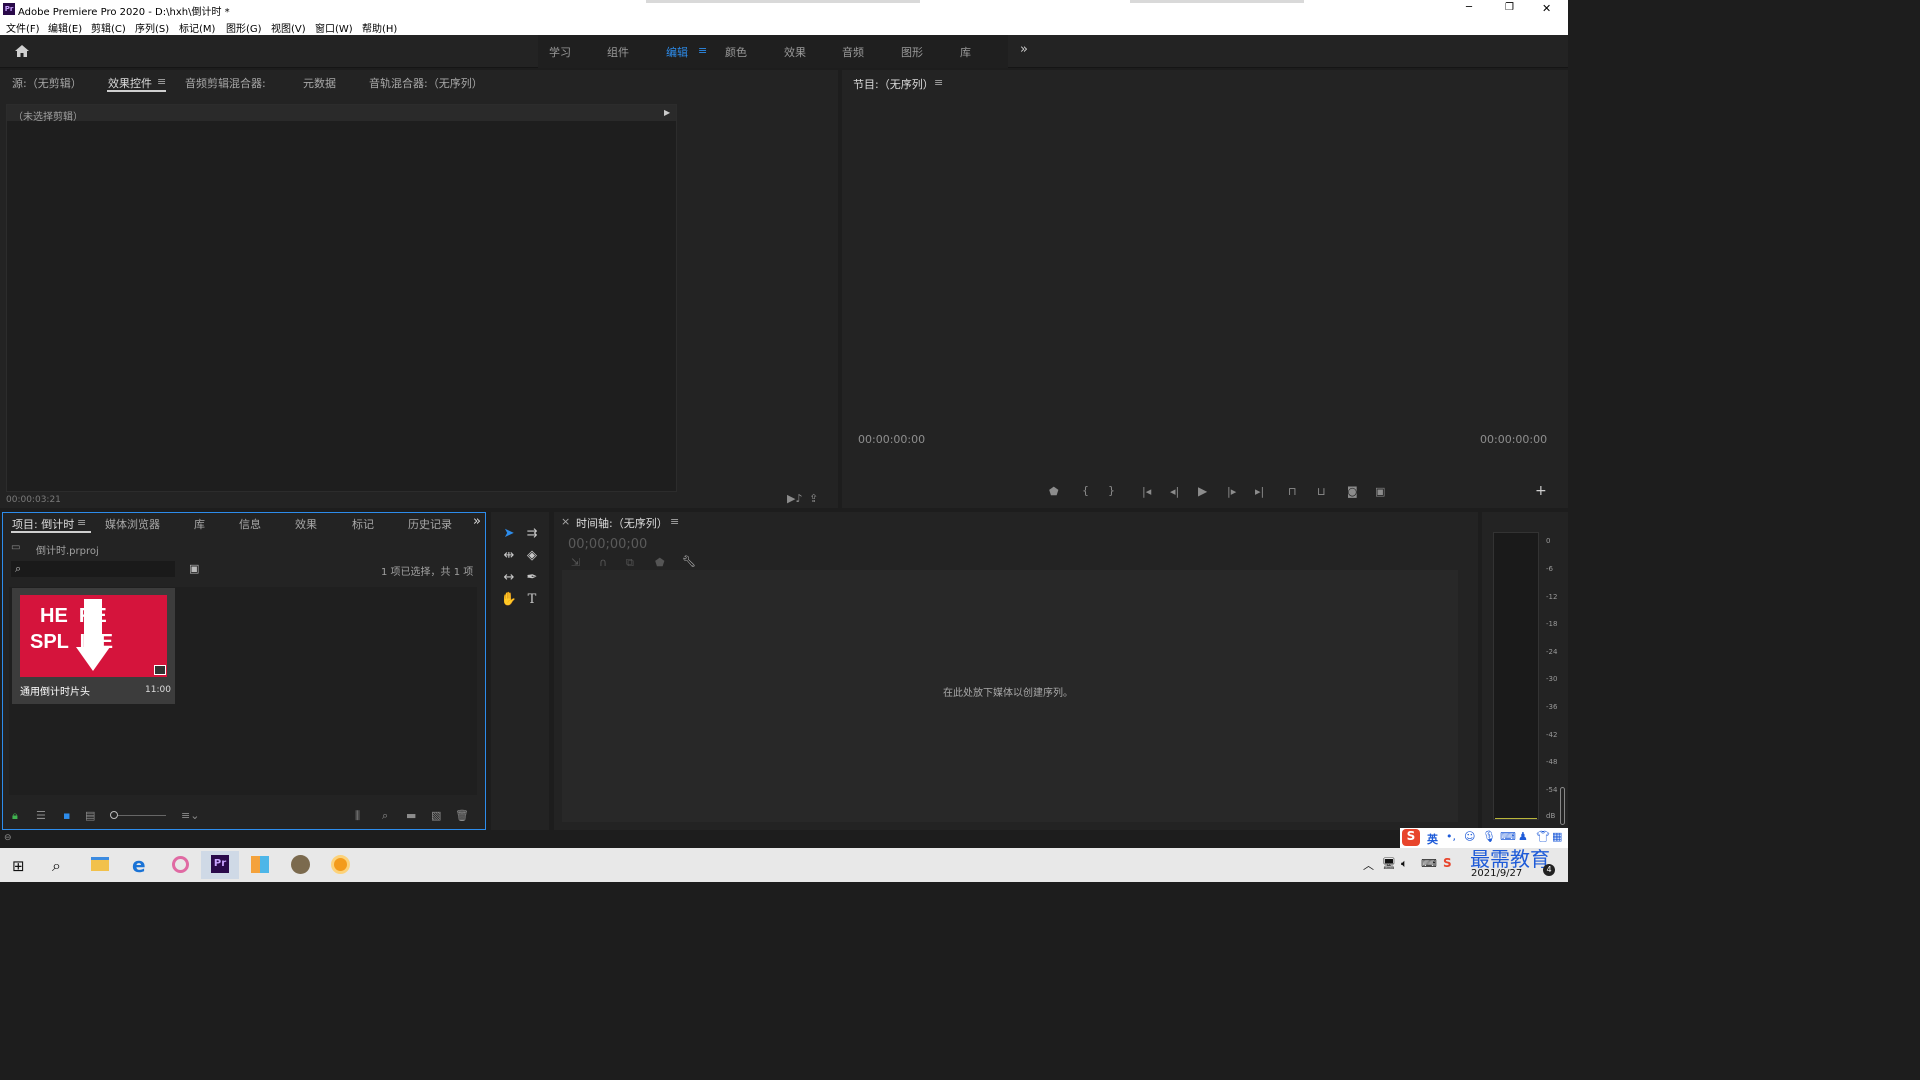 This screenshot has width=1920, height=1080. Describe the element at coordinates (1509, 7) in the screenshot. I see `restore-button: ❐` at that location.